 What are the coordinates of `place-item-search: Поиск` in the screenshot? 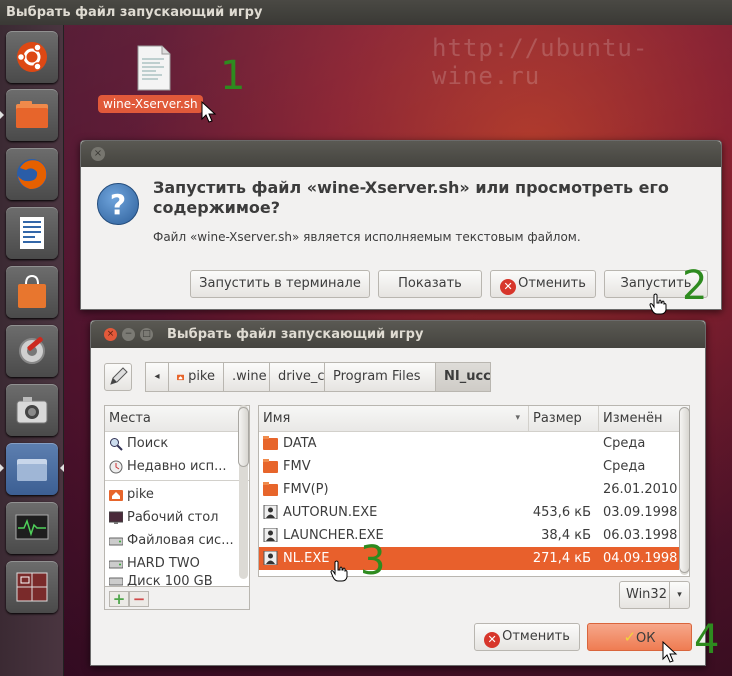 It's located at (177, 443).